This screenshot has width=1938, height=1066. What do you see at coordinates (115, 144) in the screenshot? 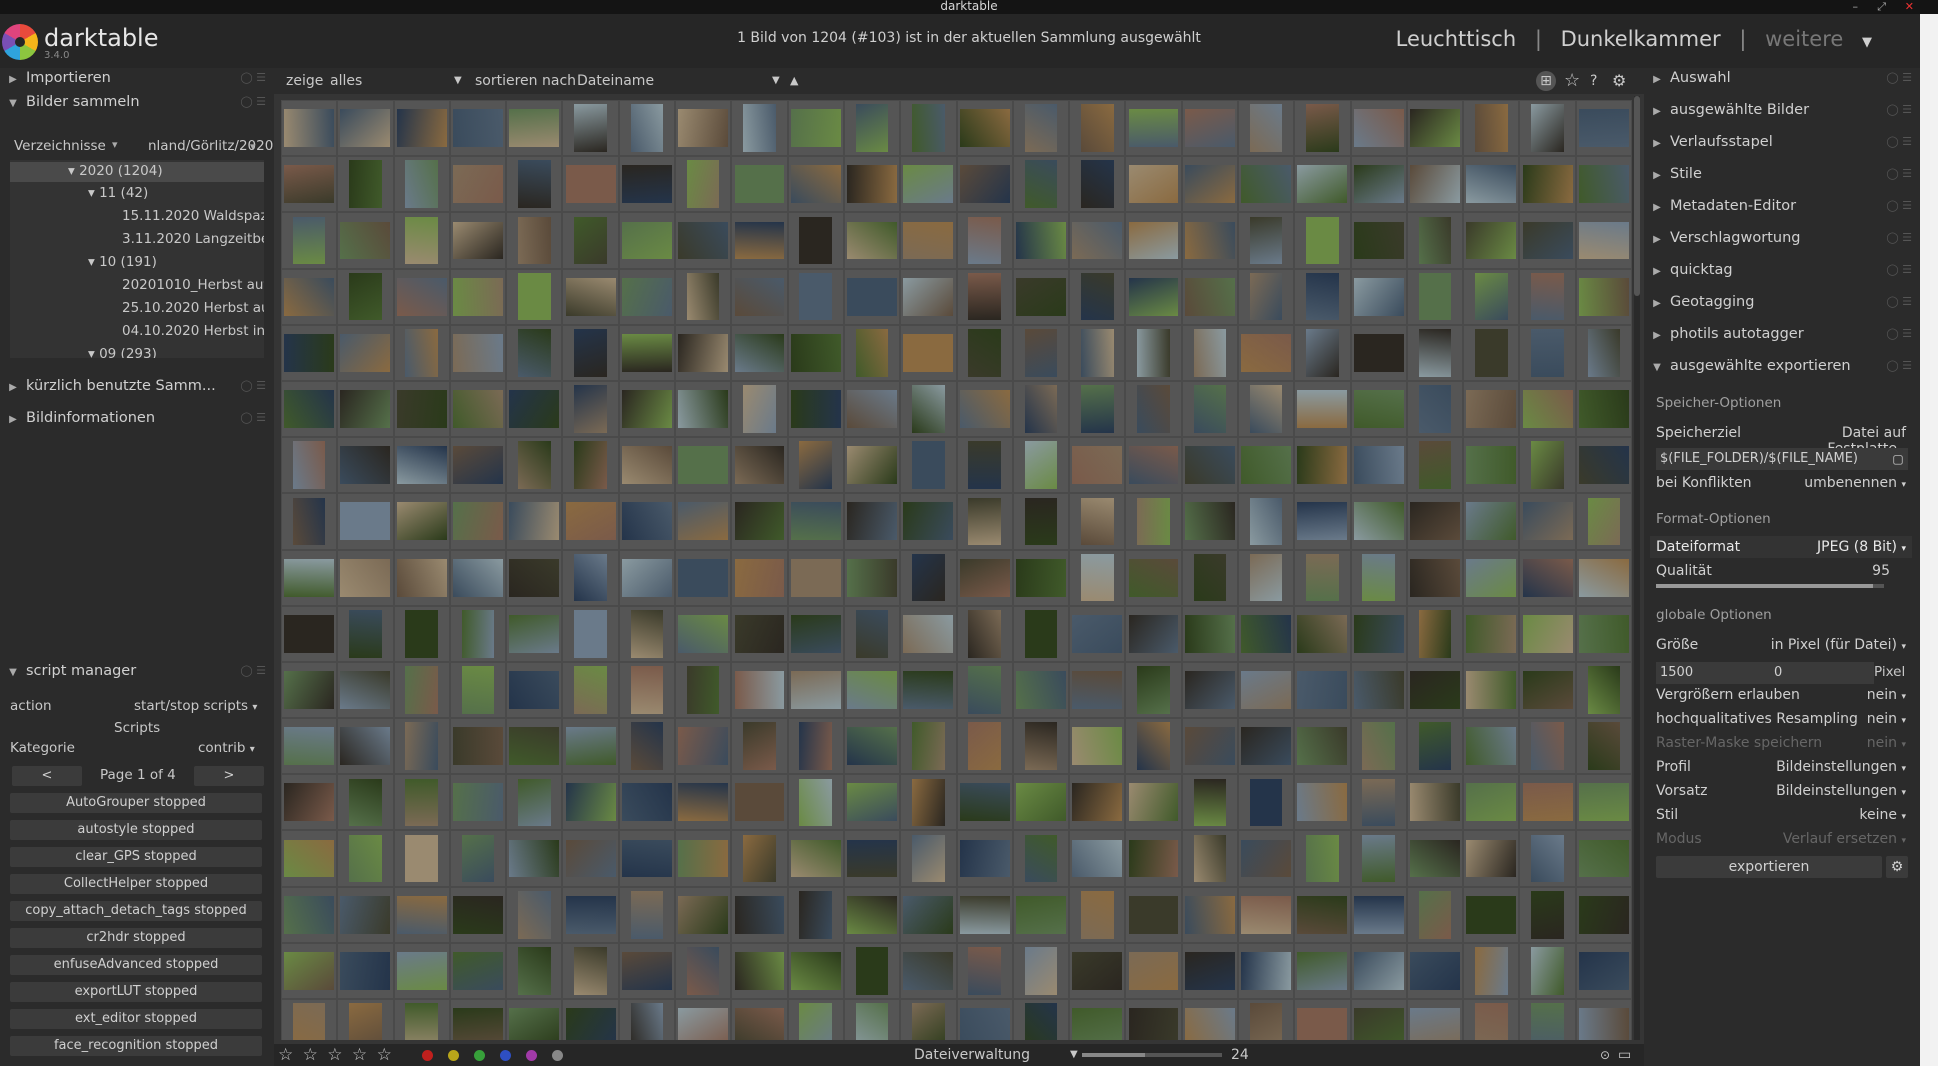
I see `chevron-down-icon: ▾` at bounding box center [115, 144].